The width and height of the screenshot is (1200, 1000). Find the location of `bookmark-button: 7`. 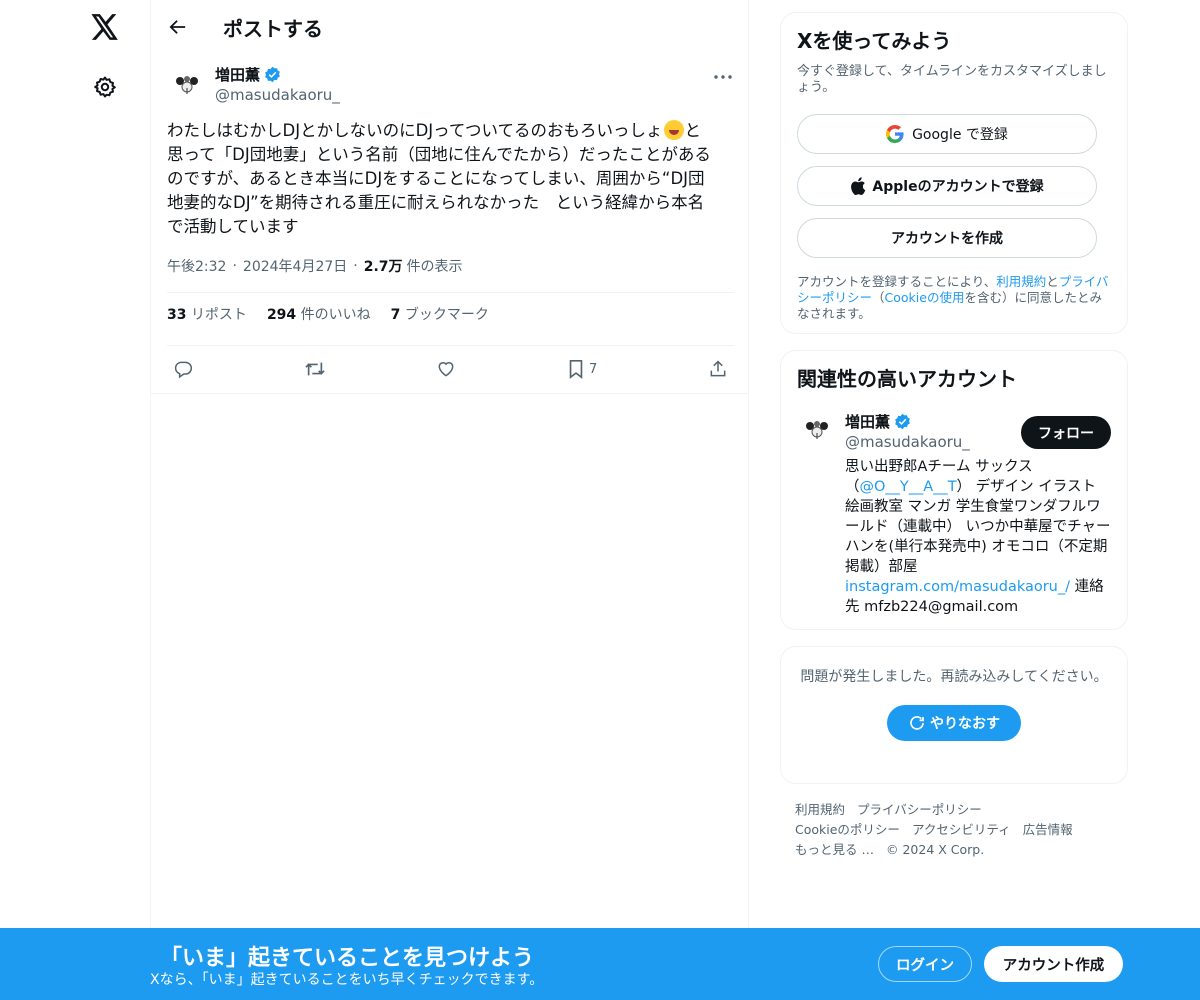

bookmark-button: 7 is located at coordinates (582, 369).